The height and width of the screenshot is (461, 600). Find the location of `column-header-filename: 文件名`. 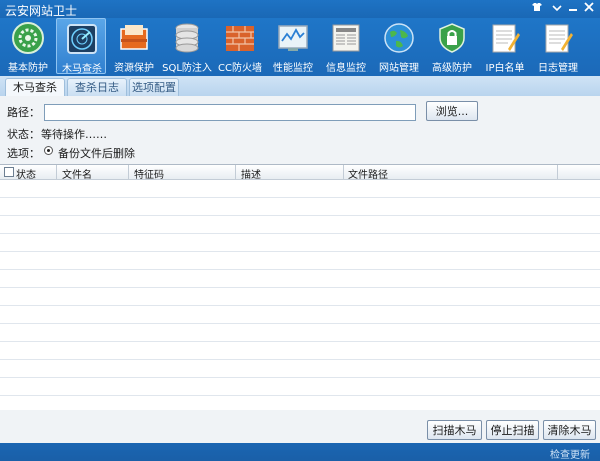

column-header-filename: 文件名 is located at coordinates (77, 173).